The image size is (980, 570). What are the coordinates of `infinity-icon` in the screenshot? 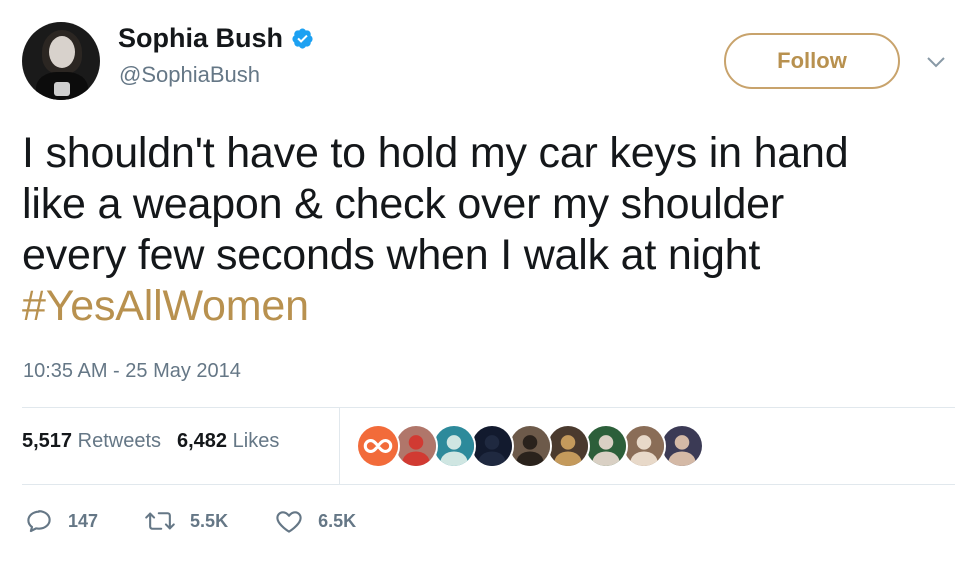 It's located at (378, 446).